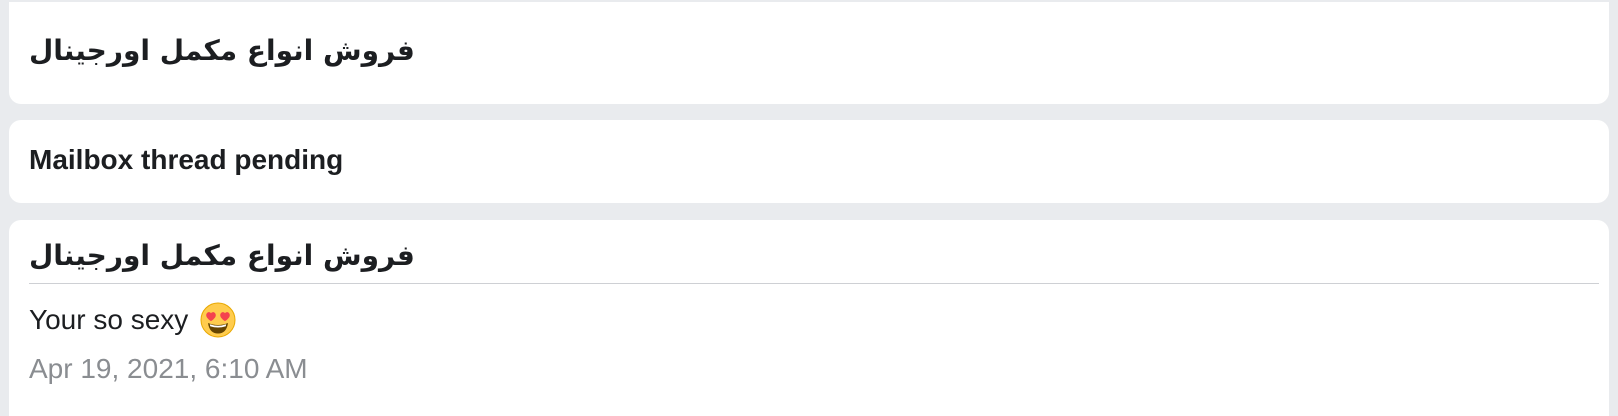 Image resolution: width=1618 pixels, height=416 pixels. Describe the element at coordinates (218, 320) in the screenshot. I see `heart-eyes-emoji-icon` at that location.